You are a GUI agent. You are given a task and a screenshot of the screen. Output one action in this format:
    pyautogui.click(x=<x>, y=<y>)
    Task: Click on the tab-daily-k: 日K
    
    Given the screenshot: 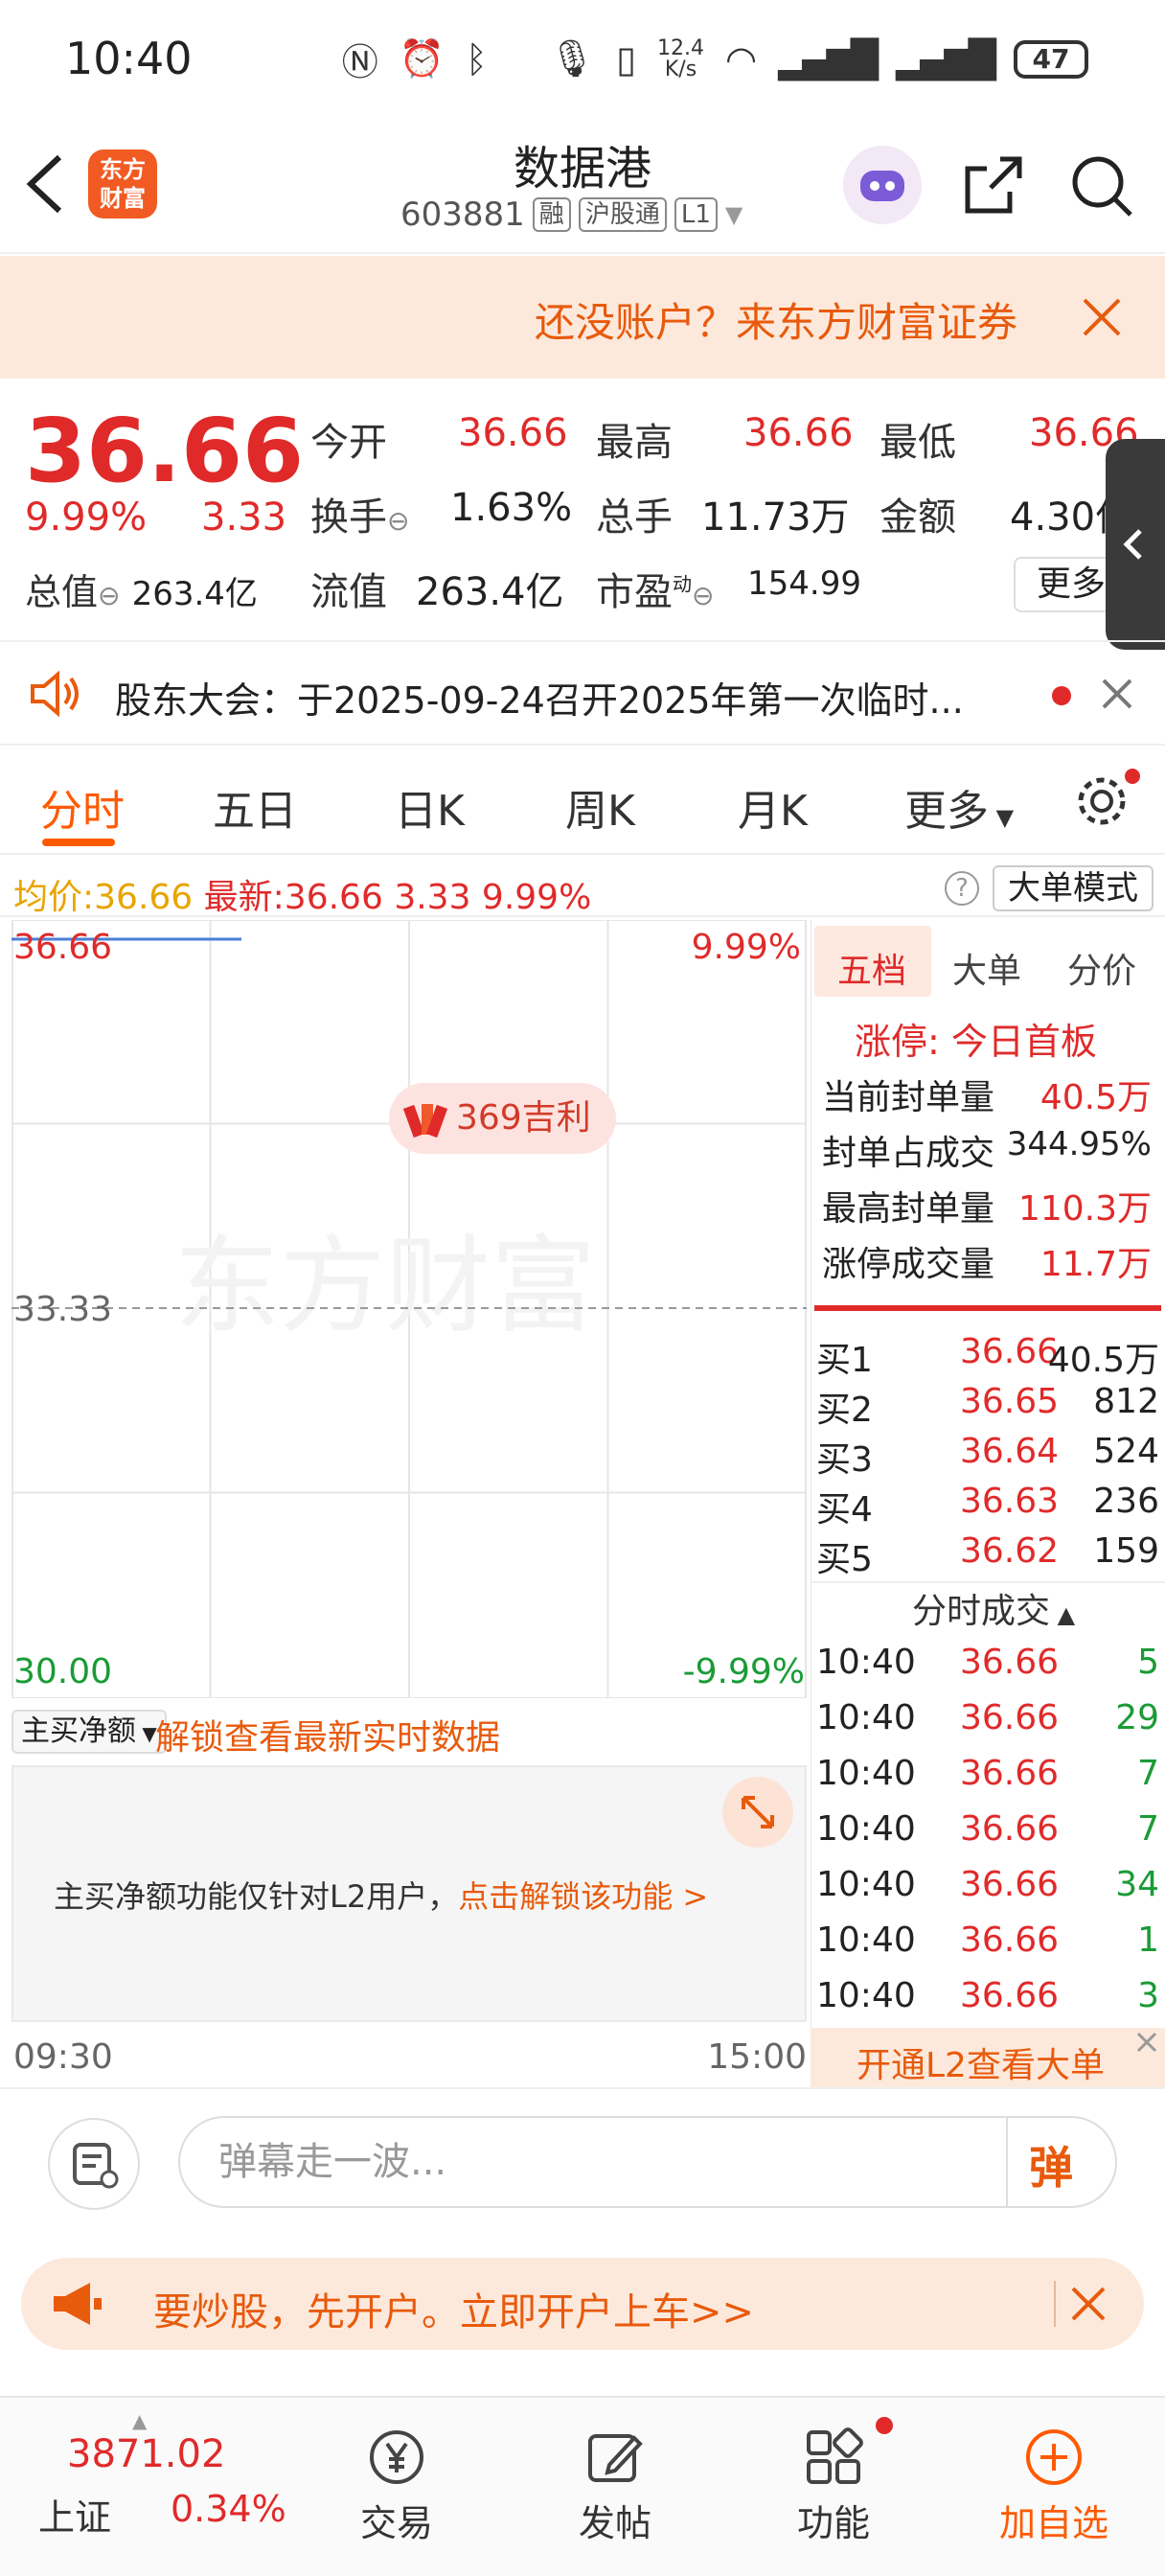 What is the action you would take?
    pyautogui.click(x=430, y=807)
    